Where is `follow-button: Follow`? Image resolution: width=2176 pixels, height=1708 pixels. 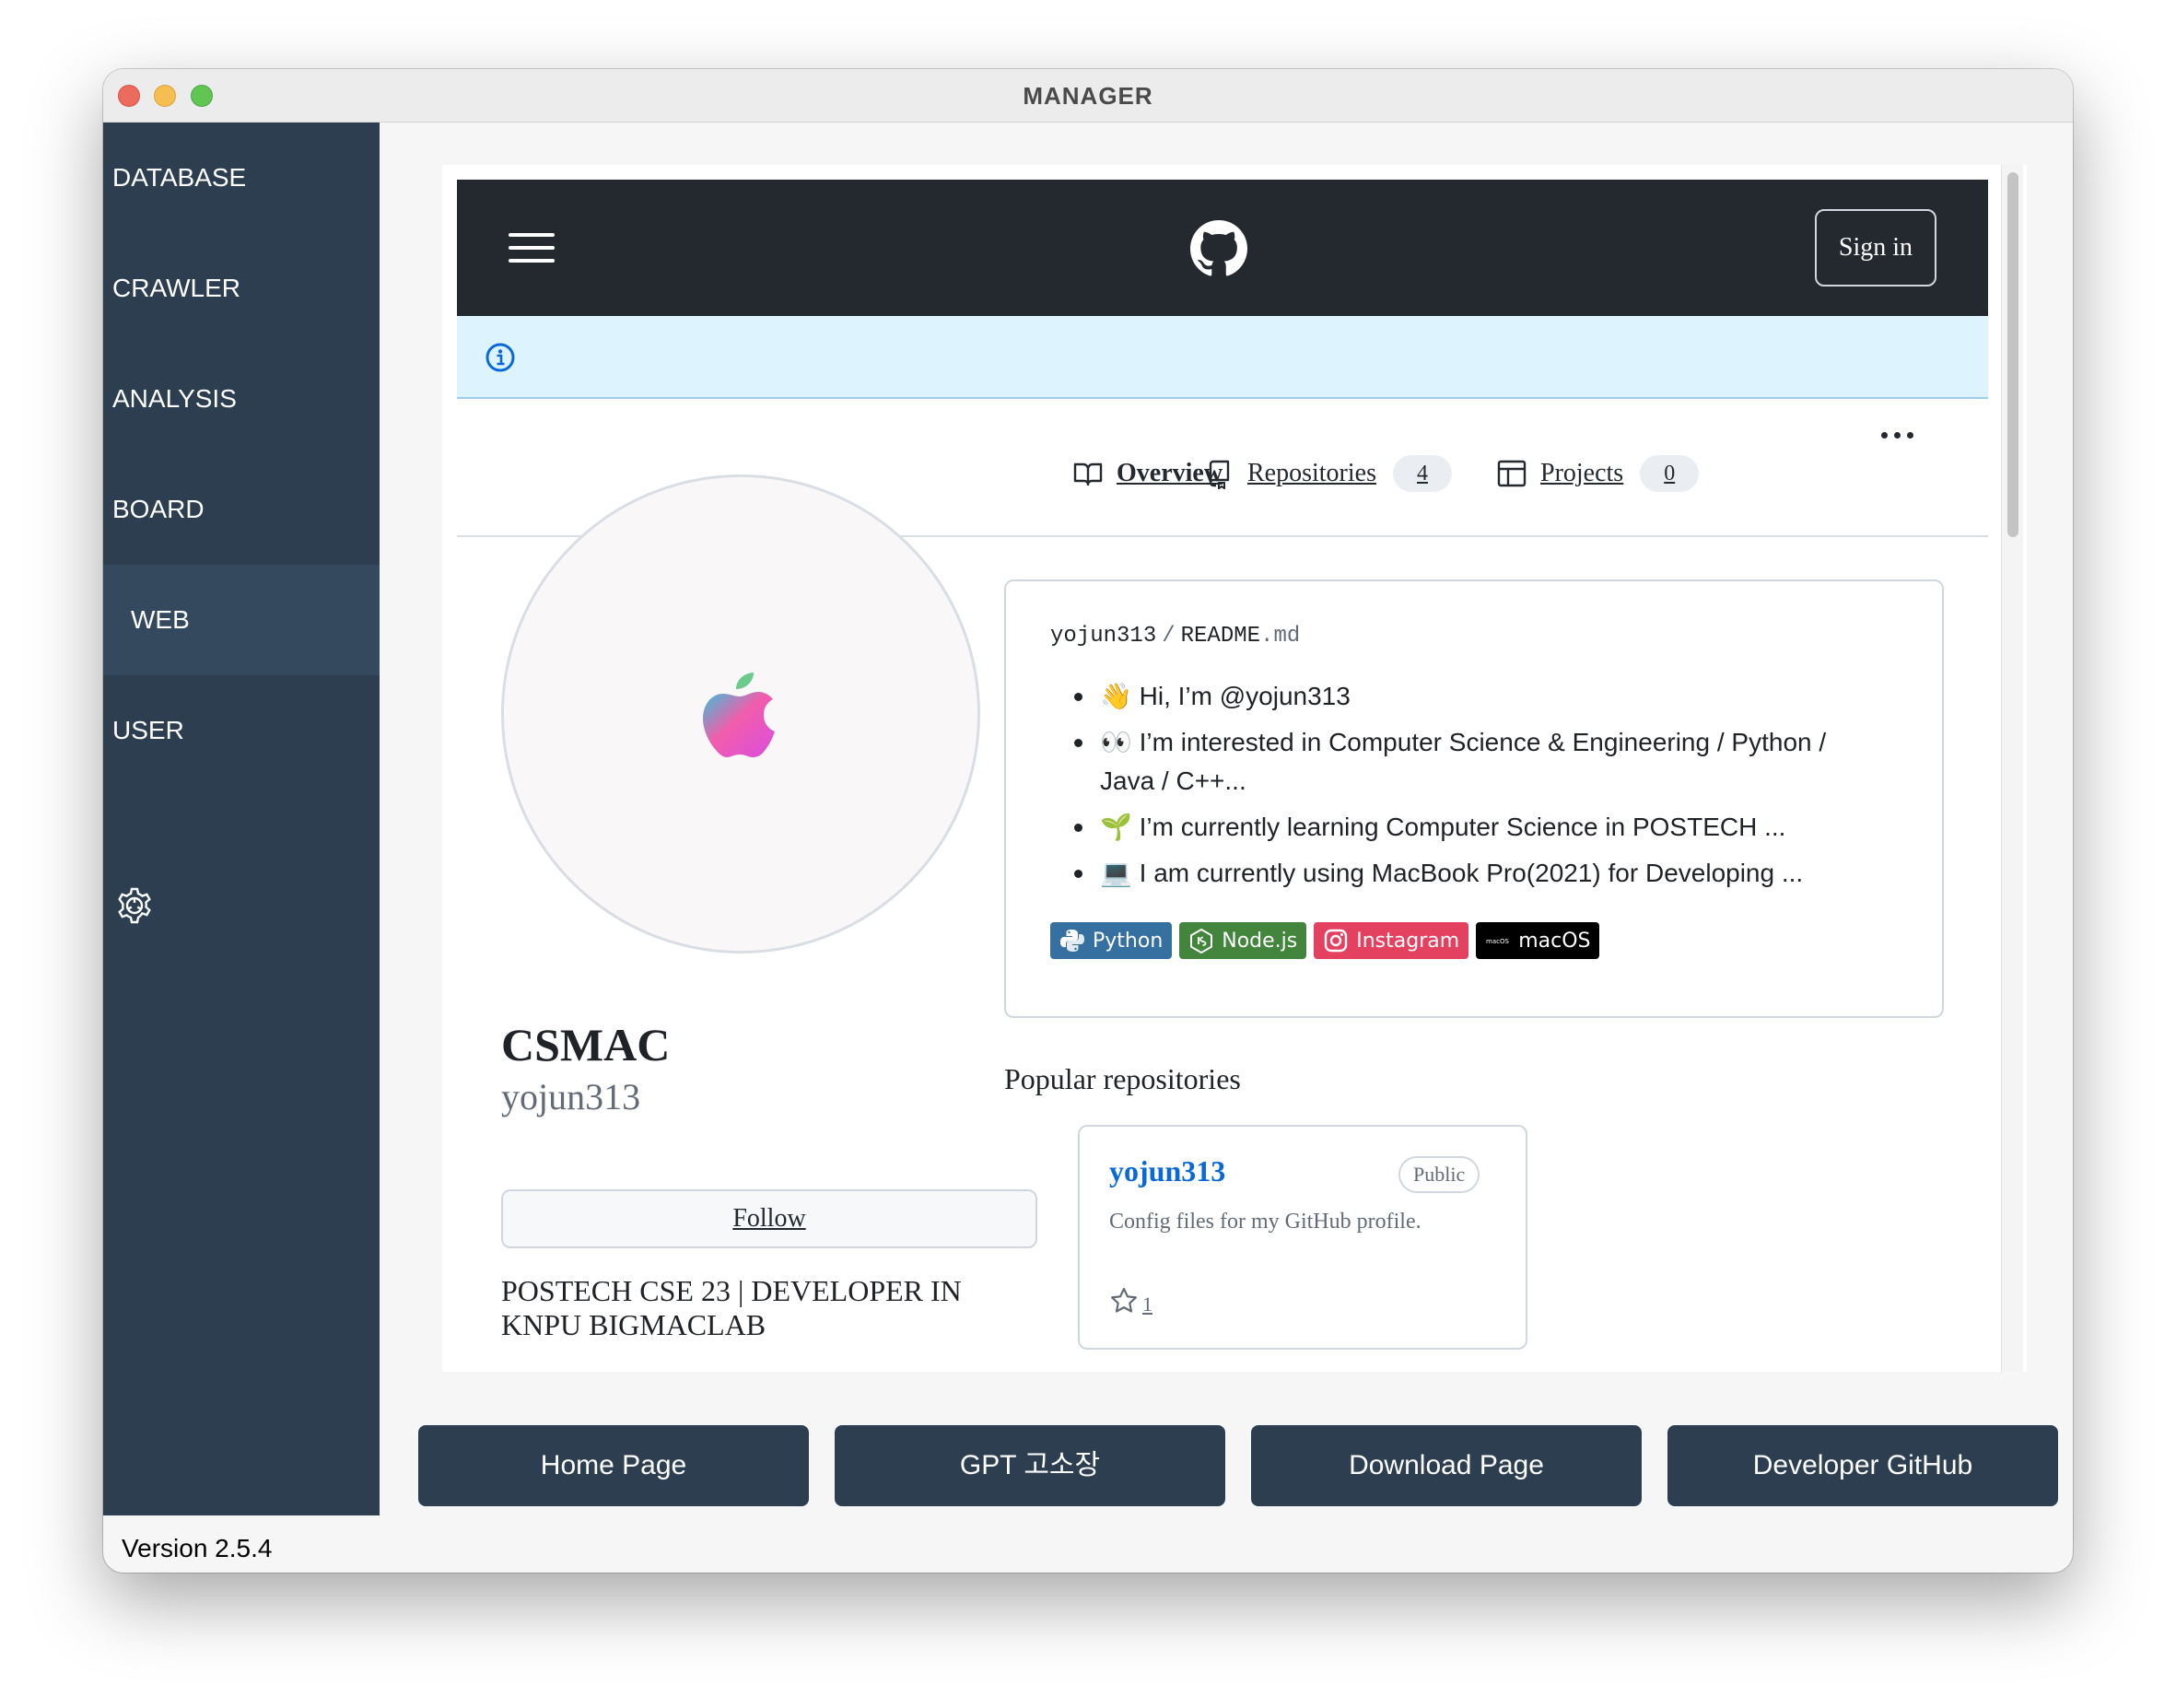 follow-button: Follow is located at coordinates (769, 1218).